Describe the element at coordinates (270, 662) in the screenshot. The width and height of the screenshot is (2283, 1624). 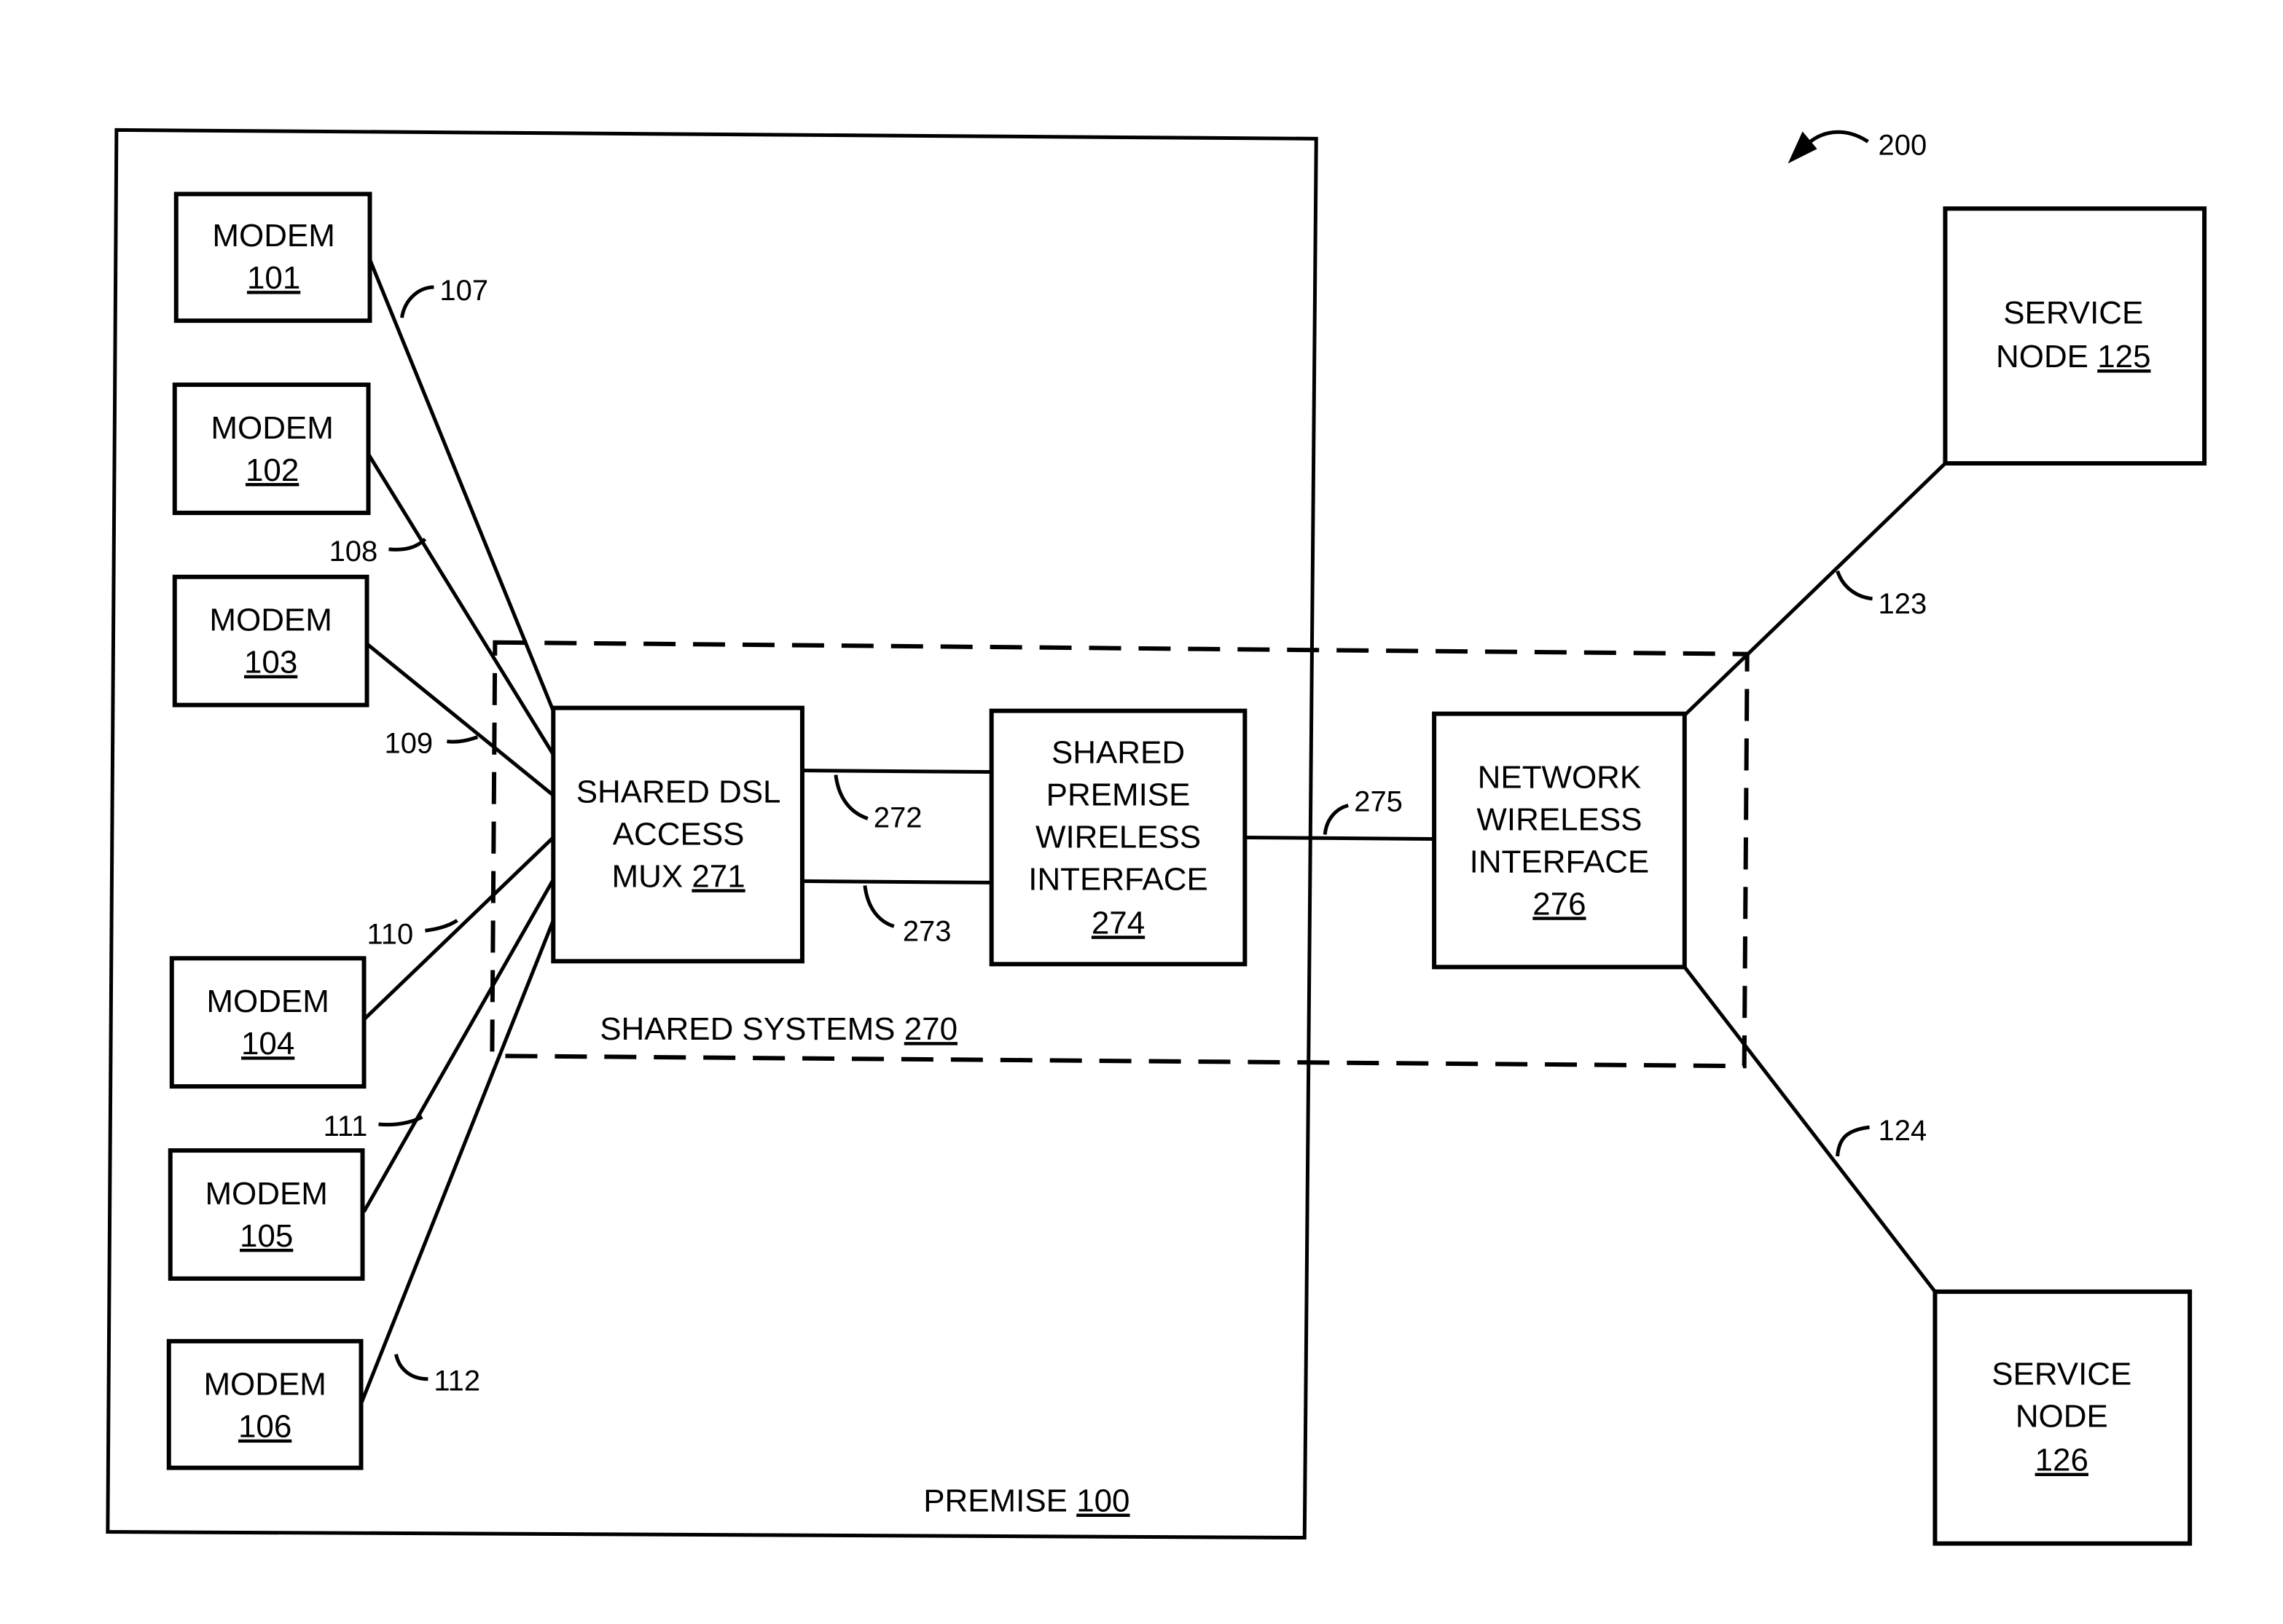
I see `modem-ref: 103` at that location.